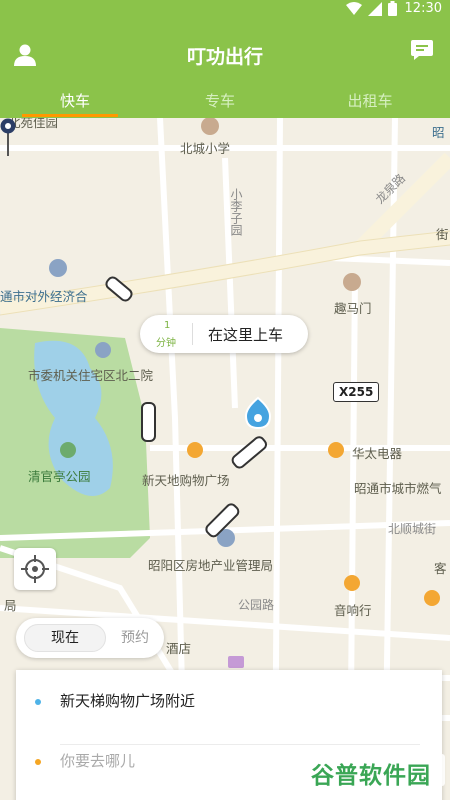  I want to click on signal-icon, so click(374, 8).